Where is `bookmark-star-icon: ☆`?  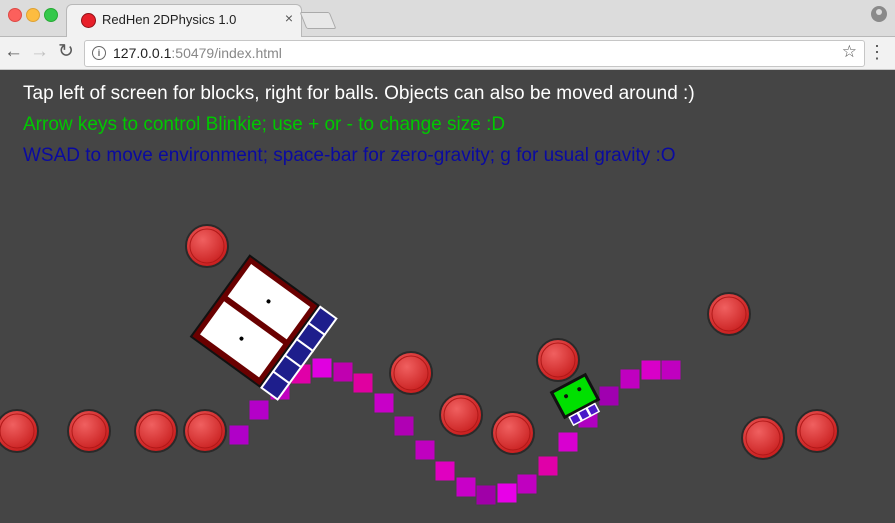 bookmark-star-icon: ☆ is located at coordinates (849, 52).